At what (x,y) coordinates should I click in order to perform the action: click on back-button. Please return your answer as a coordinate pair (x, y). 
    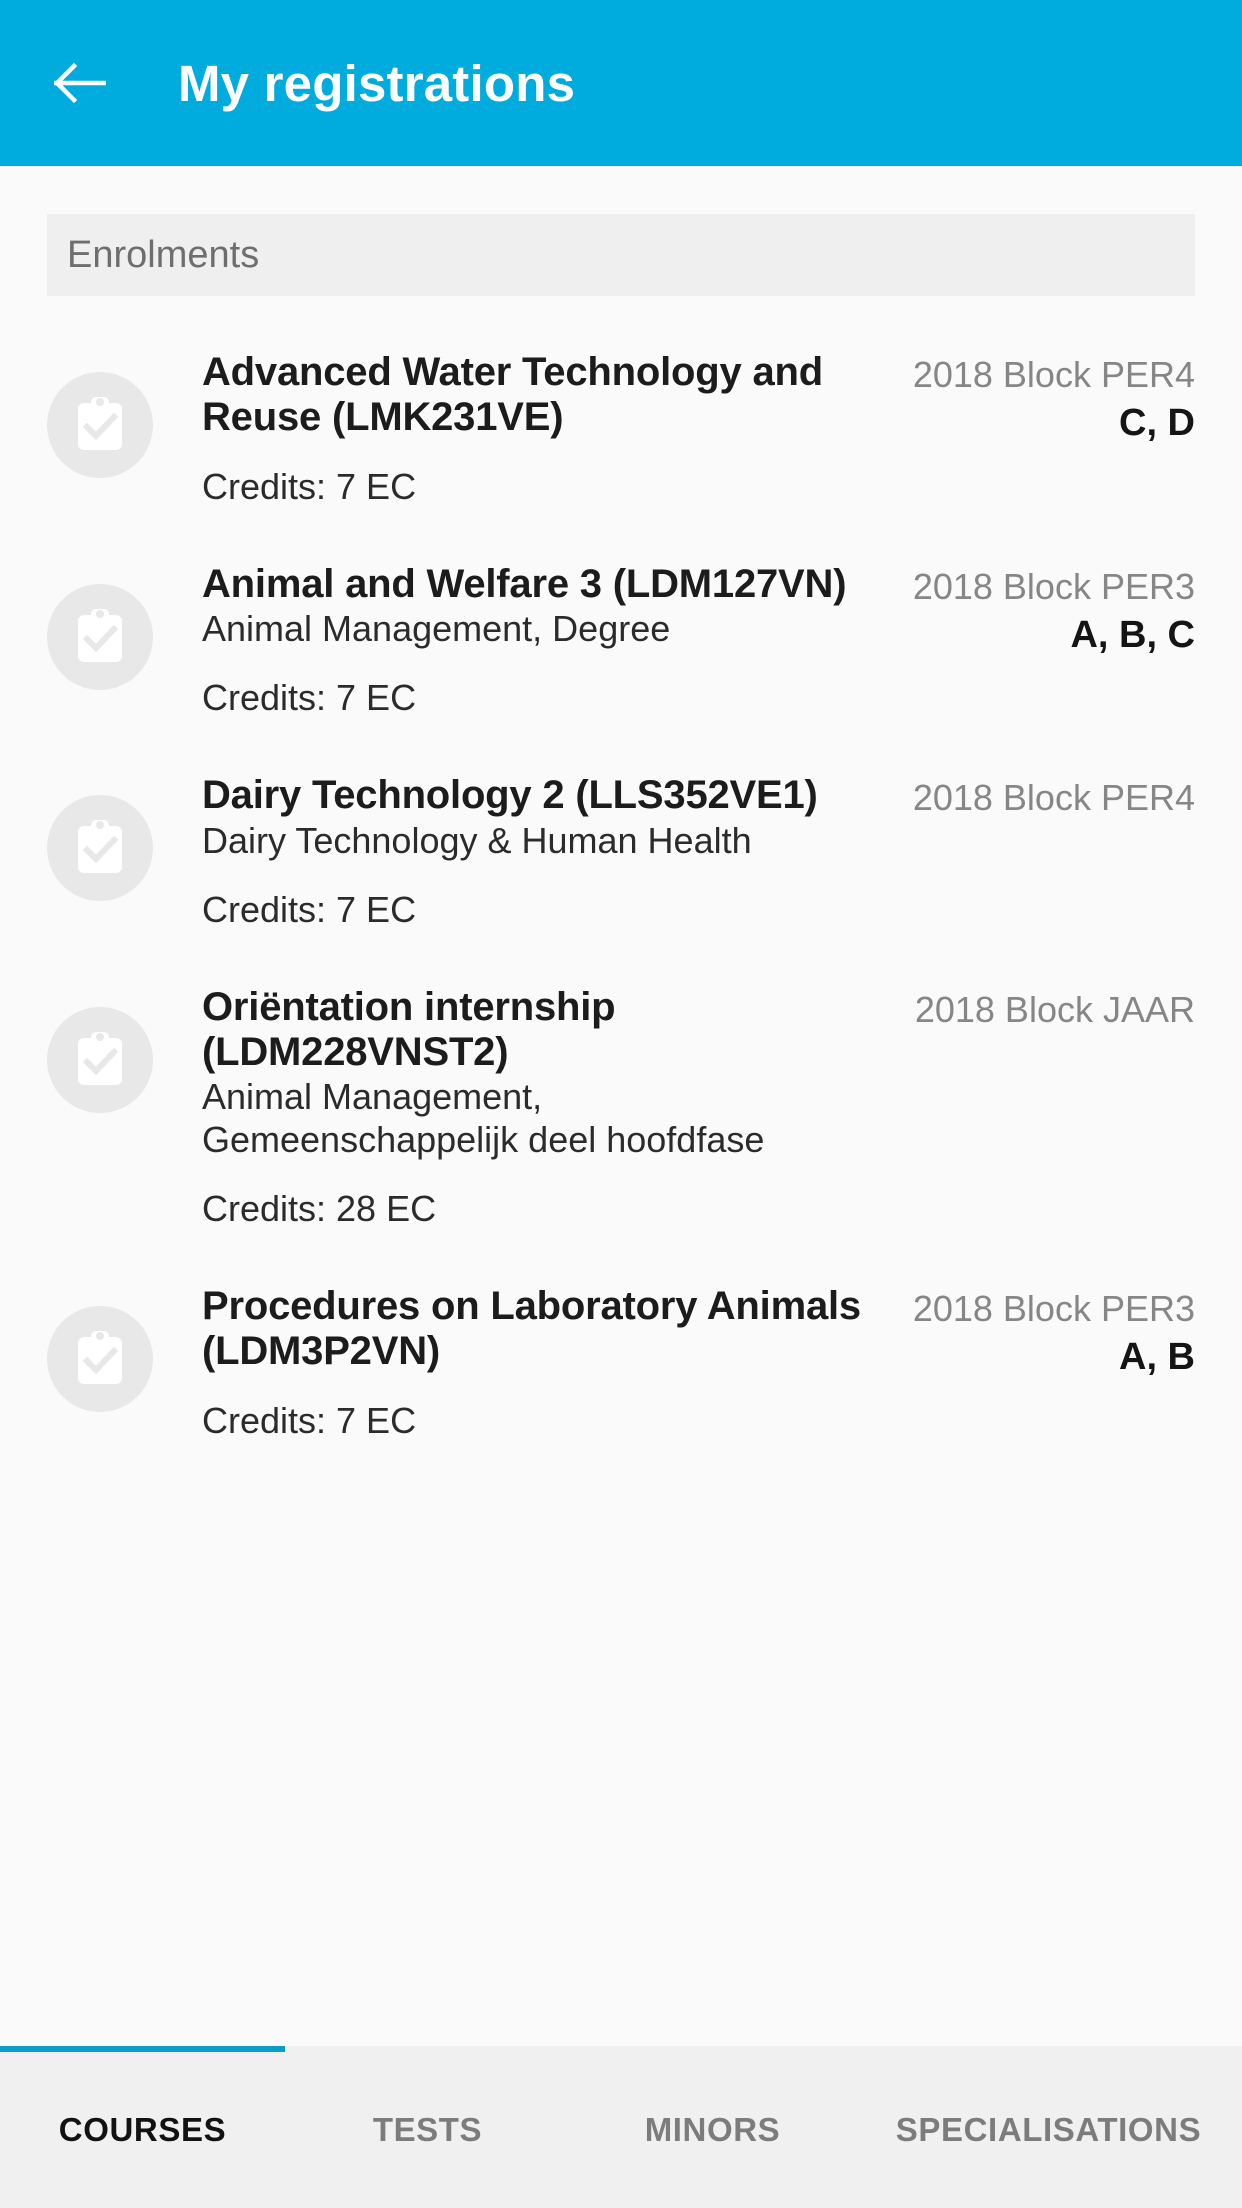
    Looking at the image, I should click on (80, 83).